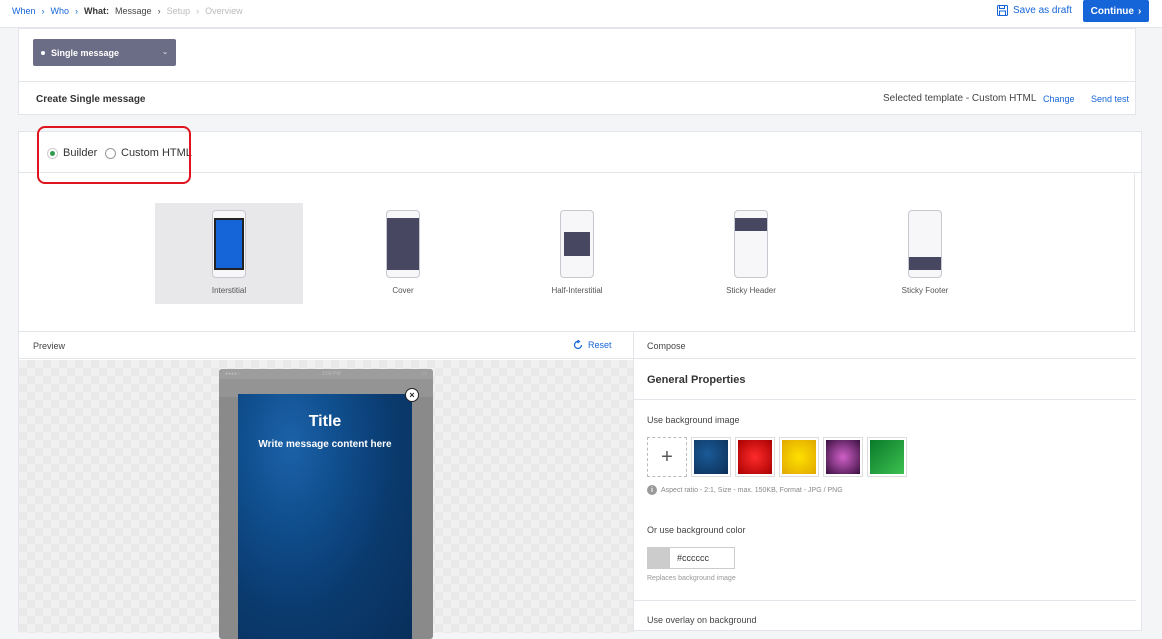  What do you see at coordinates (693, 420) in the screenshot?
I see `bg-image-label: Use background image` at bounding box center [693, 420].